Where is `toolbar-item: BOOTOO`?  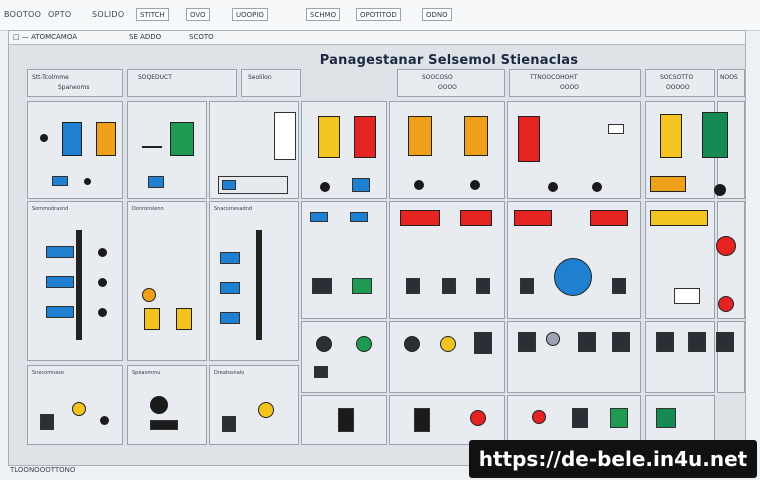 toolbar-item: BOOTOO is located at coordinates (22, 14).